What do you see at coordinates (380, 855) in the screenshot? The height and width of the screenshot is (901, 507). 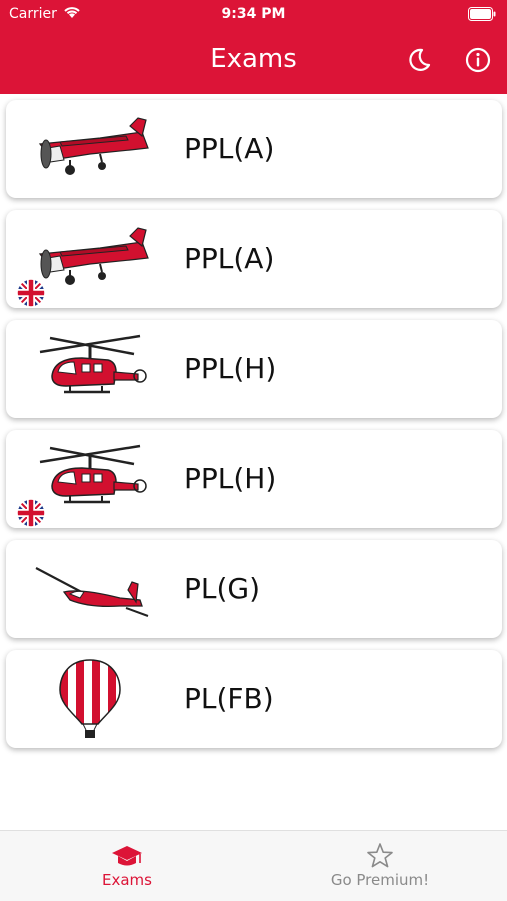 I see `star-icon` at bounding box center [380, 855].